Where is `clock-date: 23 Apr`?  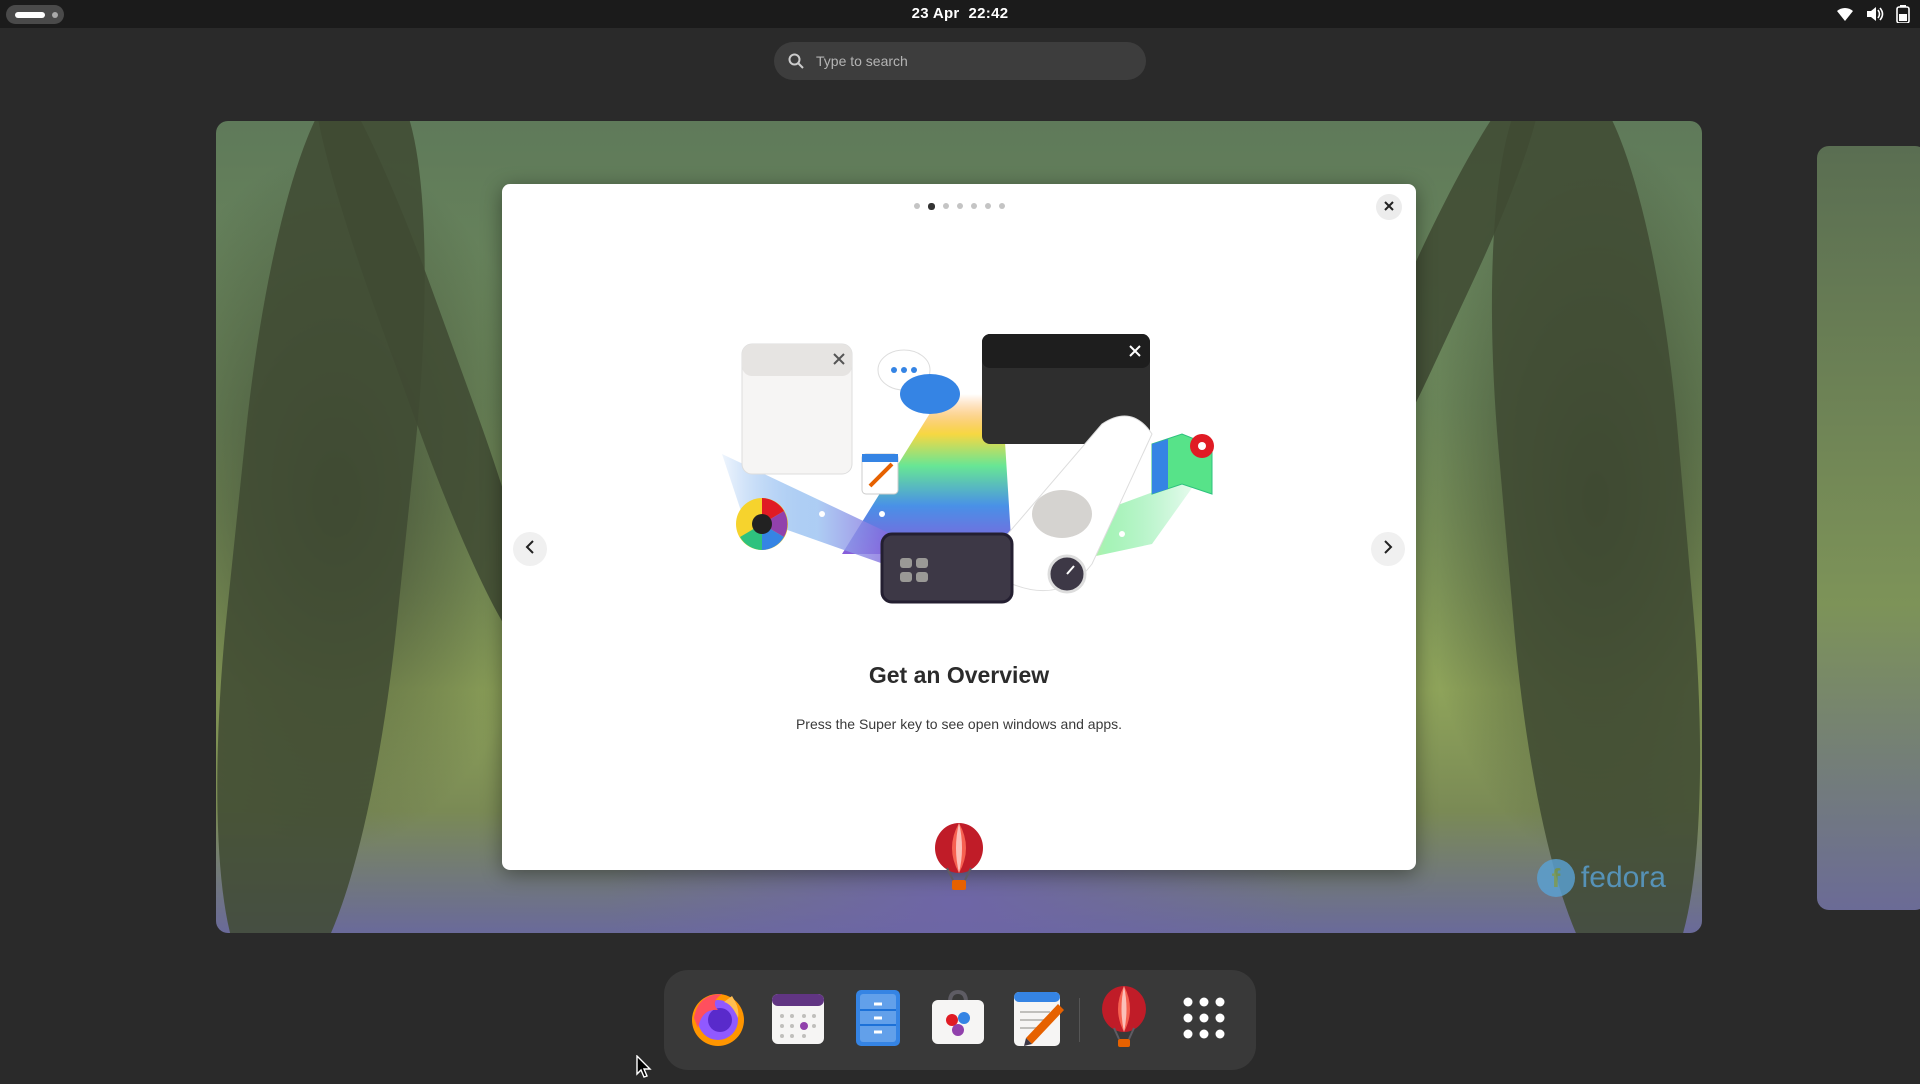
clock-date: 23 Apr is located at coordinates (935, 13).